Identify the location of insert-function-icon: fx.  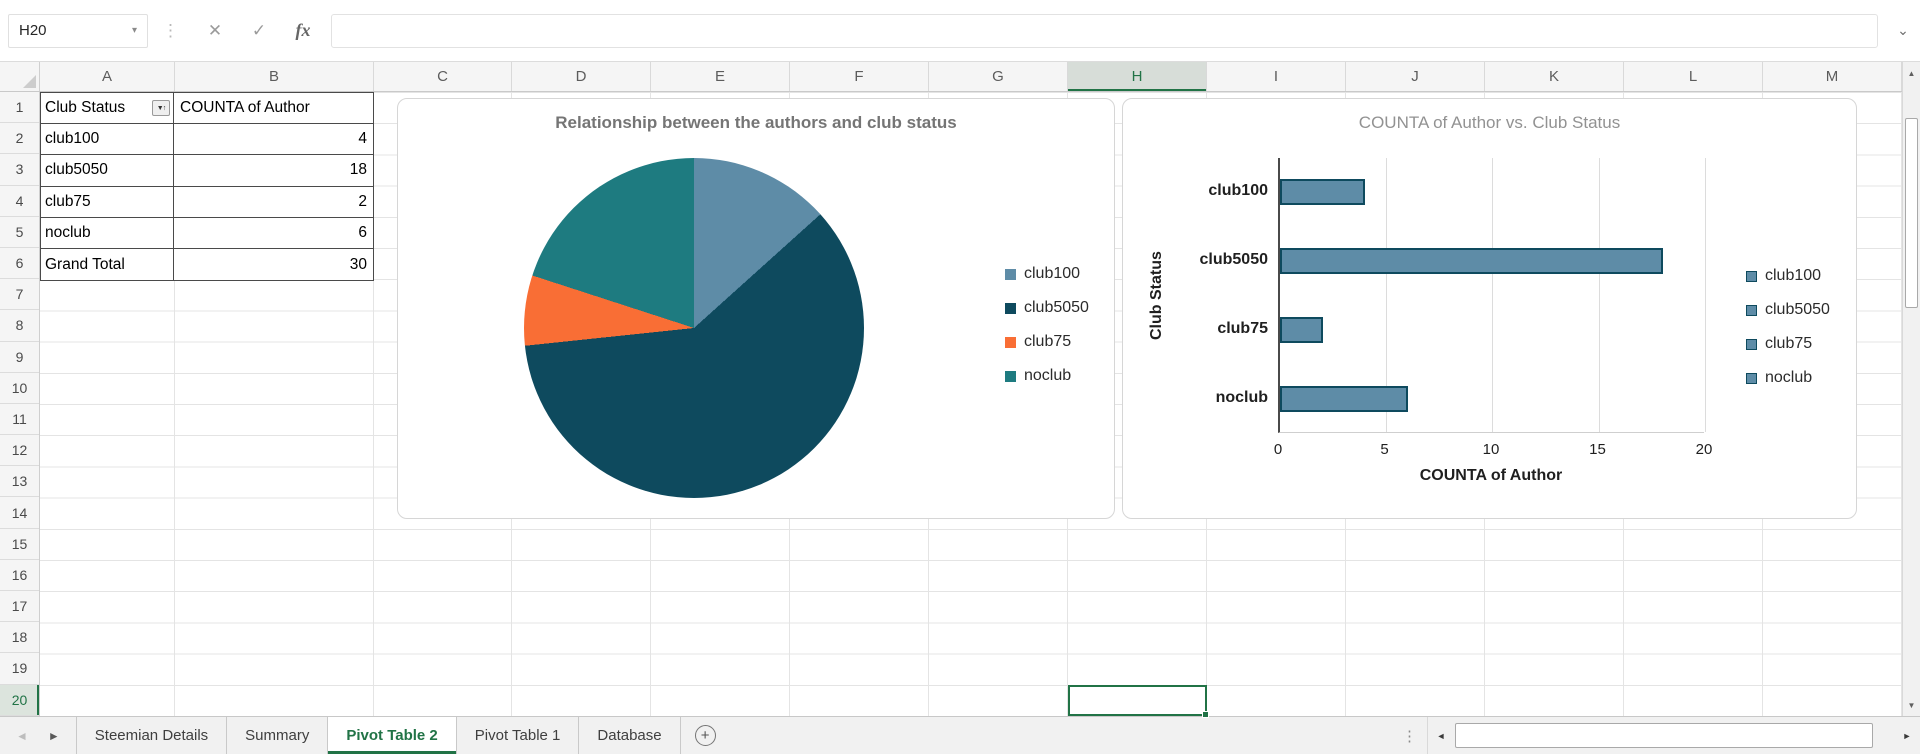
(303, 30).